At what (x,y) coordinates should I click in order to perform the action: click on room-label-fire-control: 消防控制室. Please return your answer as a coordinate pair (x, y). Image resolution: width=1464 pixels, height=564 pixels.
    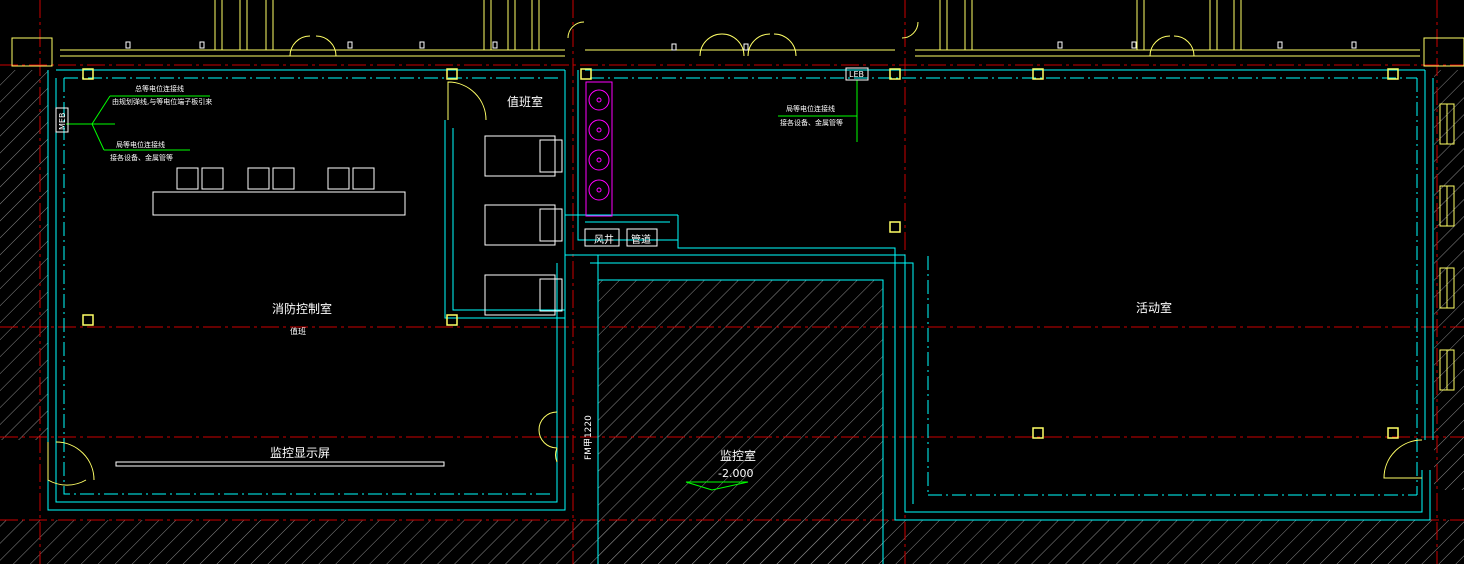
    Looking at the image, I should click on (302, 308).